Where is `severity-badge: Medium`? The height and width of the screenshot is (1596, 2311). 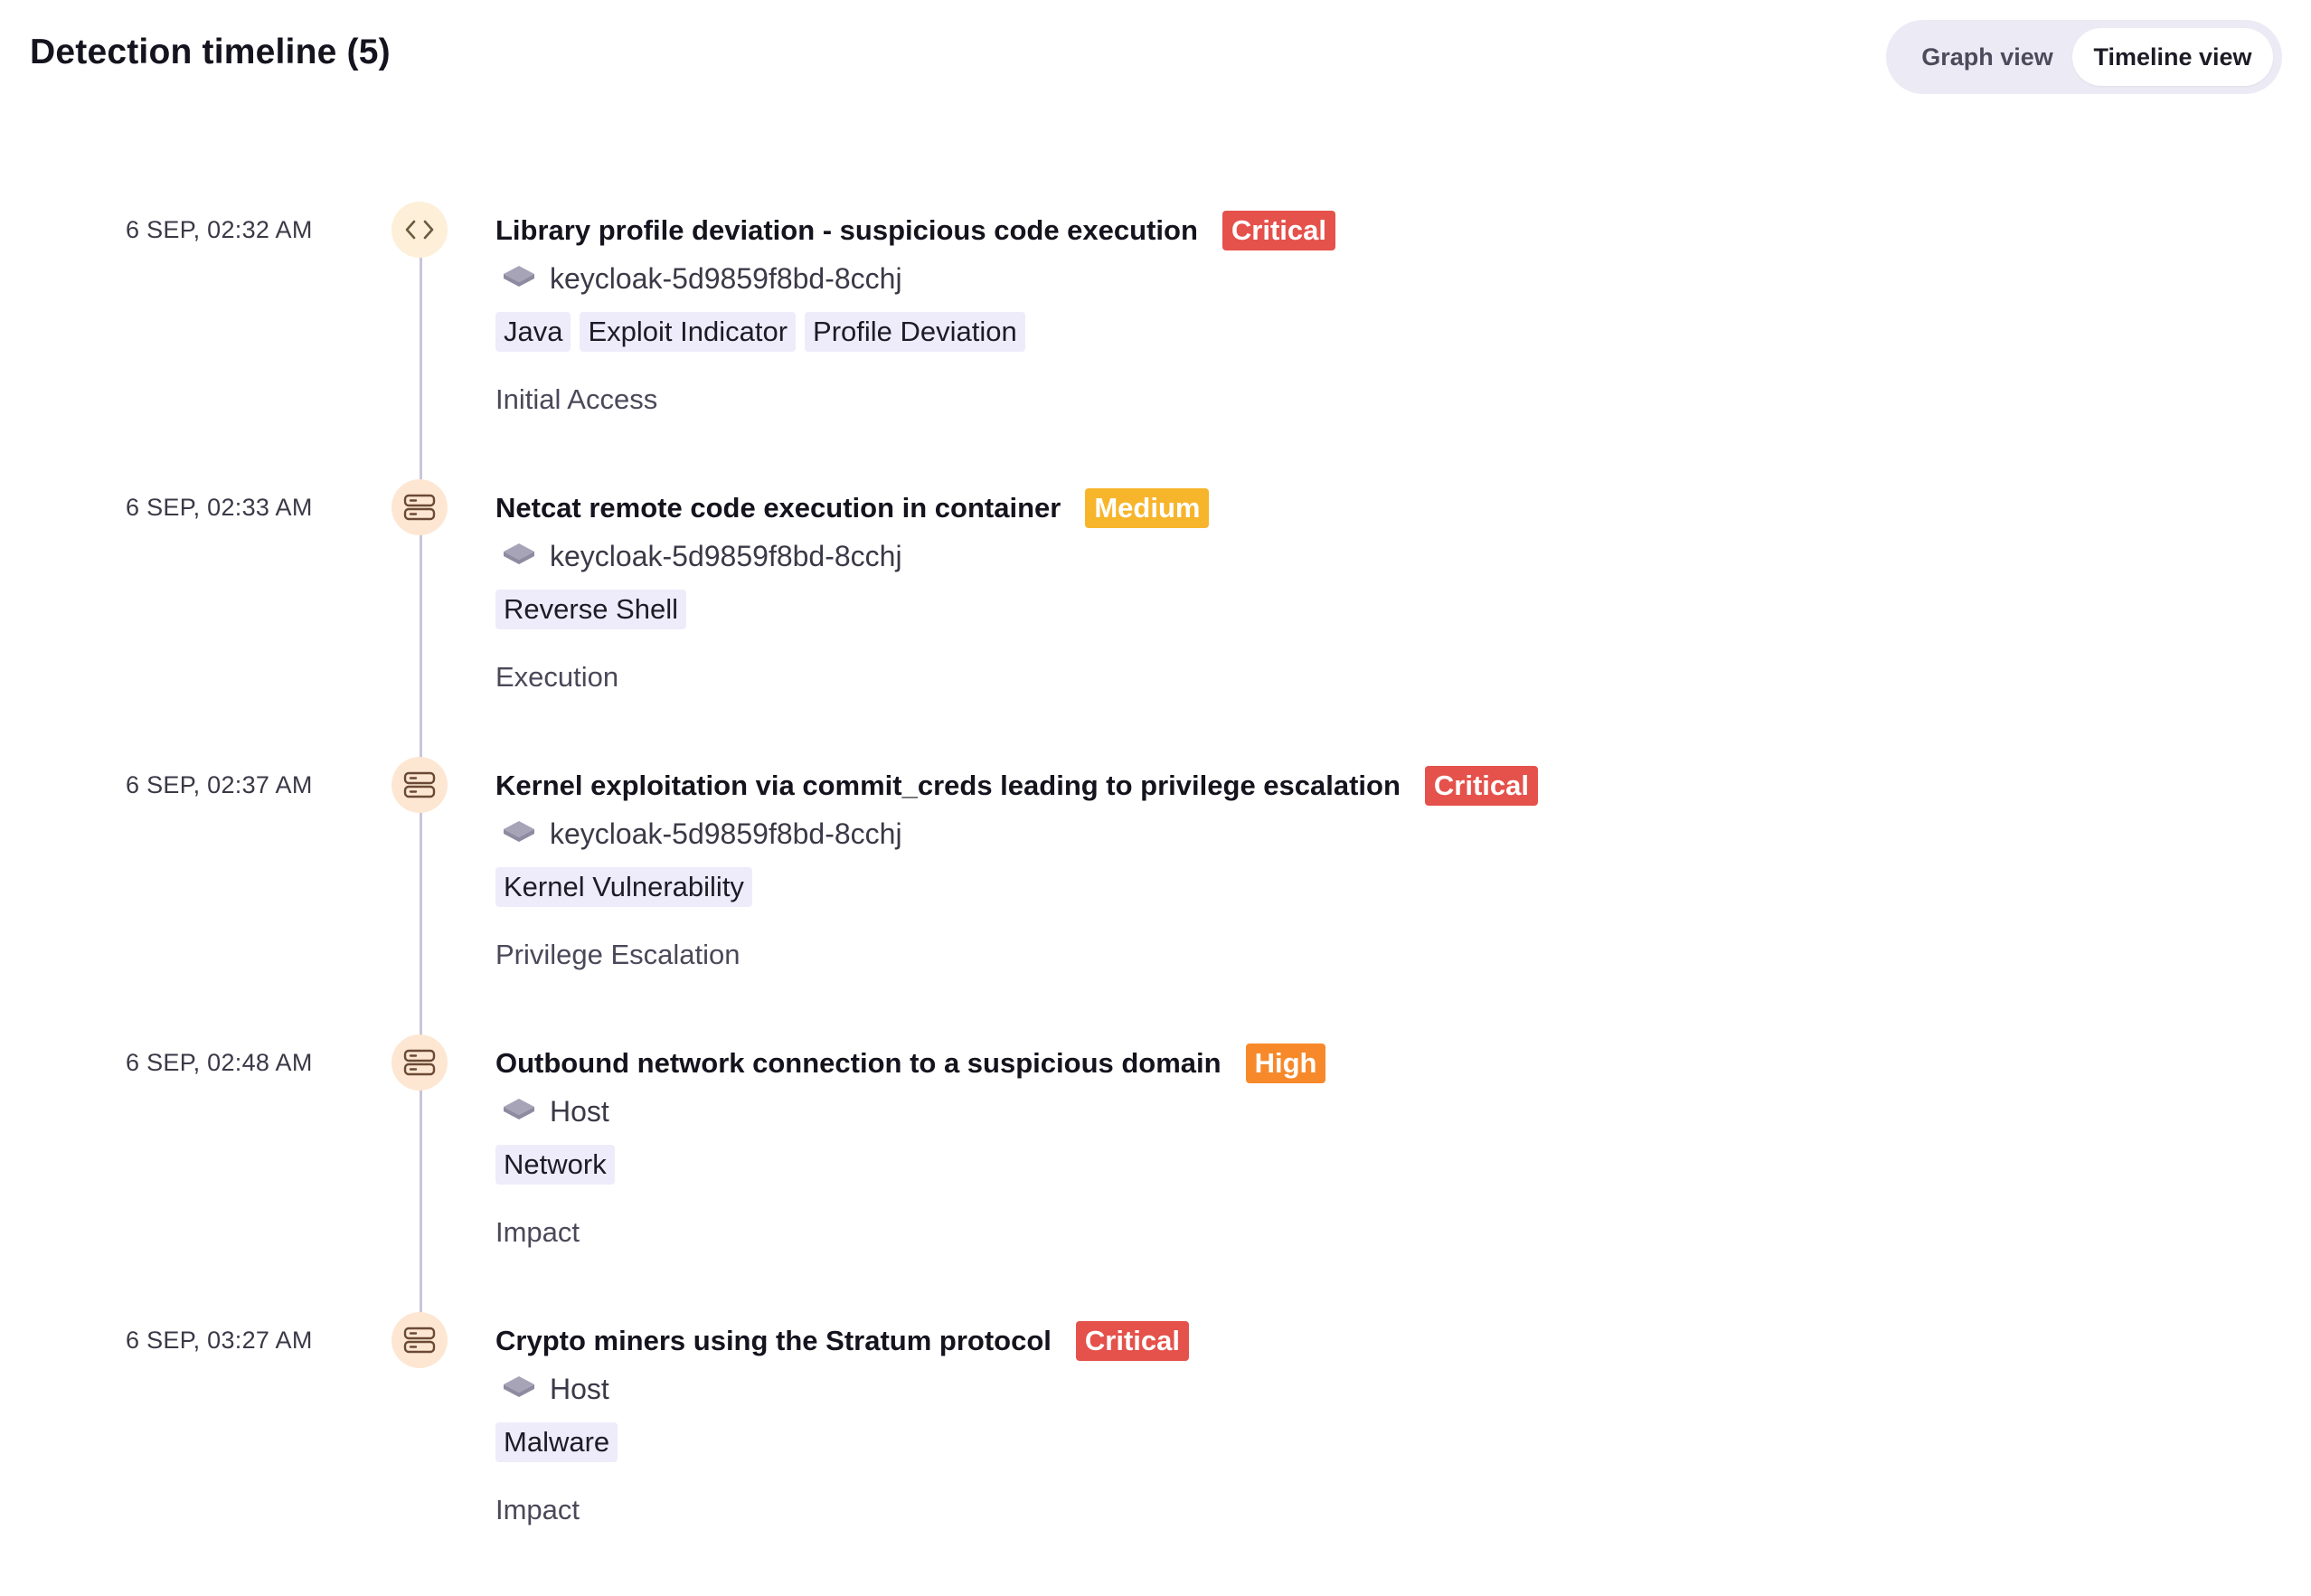 severity-badge: Medium is located at coordinates (1147, 508).